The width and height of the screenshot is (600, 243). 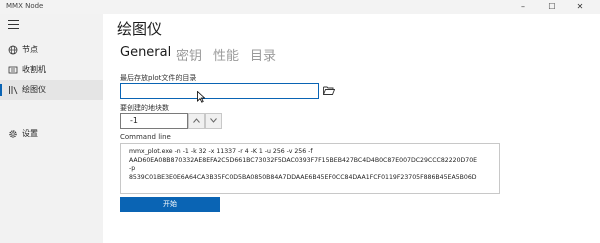 What do you see at coordinates (158, 78) in the screenshot?
I see `plot-dir-label: 最后存放plot文件的目录` at bounding box center [158, 78].